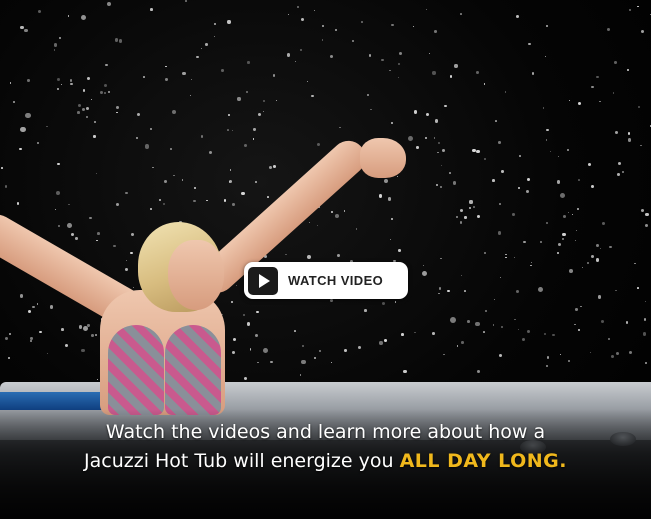 The width and height of the screenshot is (651, 519). I want to click on watch-video-button: WATCH VIDEO, so click(326, 280).